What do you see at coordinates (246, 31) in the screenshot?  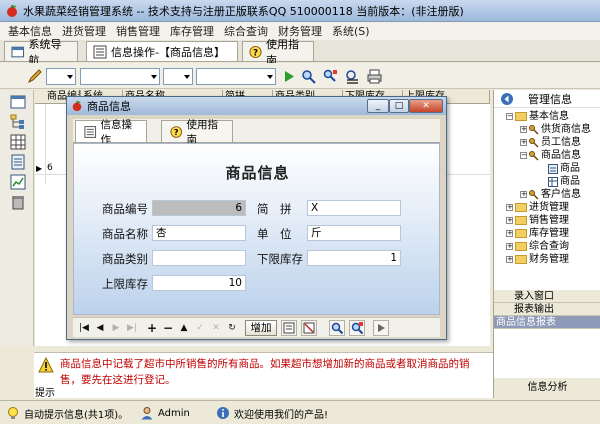 I see `menu-query: 综合查询` at bounding box center [246, 31].